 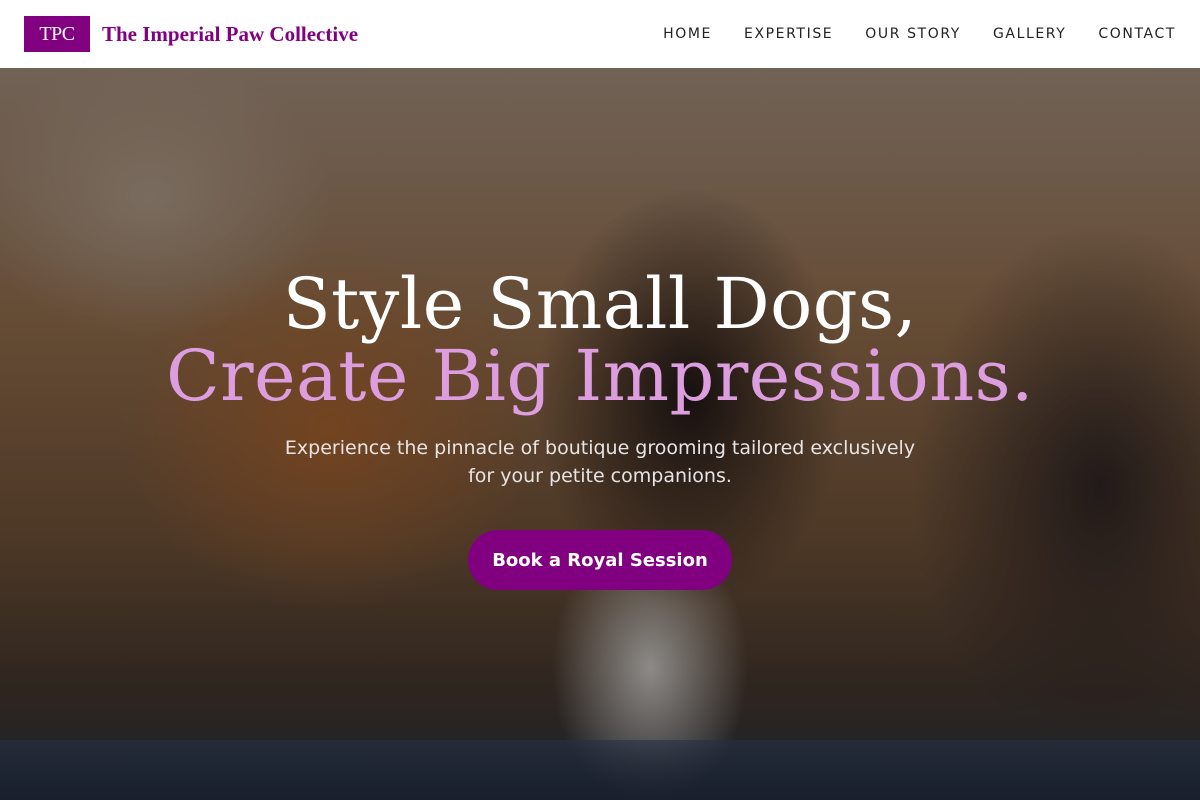 I want to click on book-session-button: Book a Royal Session, so click(x=600, y=560).